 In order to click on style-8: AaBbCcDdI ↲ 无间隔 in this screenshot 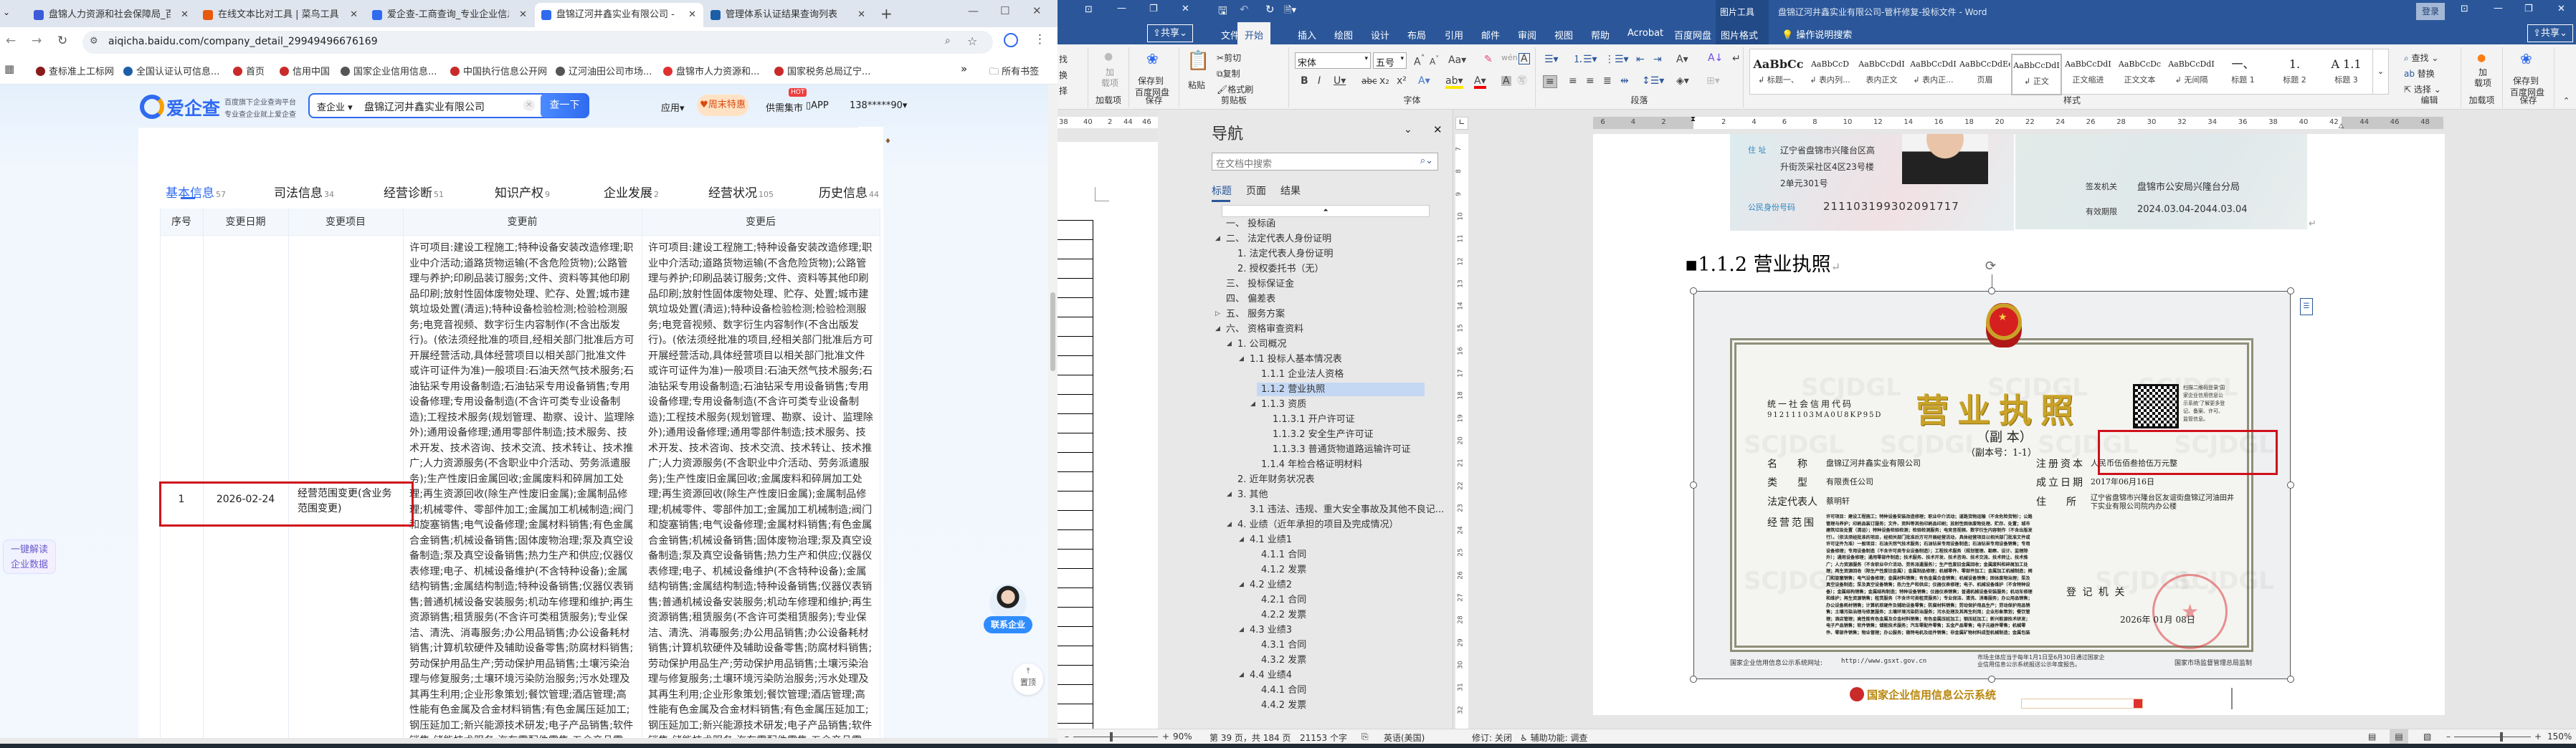, I will do `click(2191, 75)`.